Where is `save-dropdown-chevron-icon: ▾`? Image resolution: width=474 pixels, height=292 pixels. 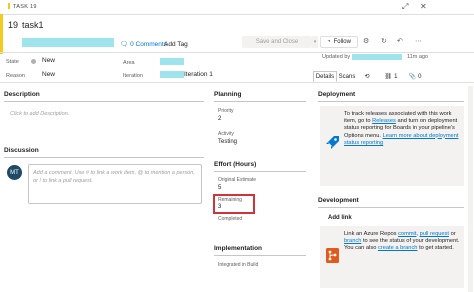 save-dropdown-chevron-icon: ▾ is located at coordinates (315, 42).